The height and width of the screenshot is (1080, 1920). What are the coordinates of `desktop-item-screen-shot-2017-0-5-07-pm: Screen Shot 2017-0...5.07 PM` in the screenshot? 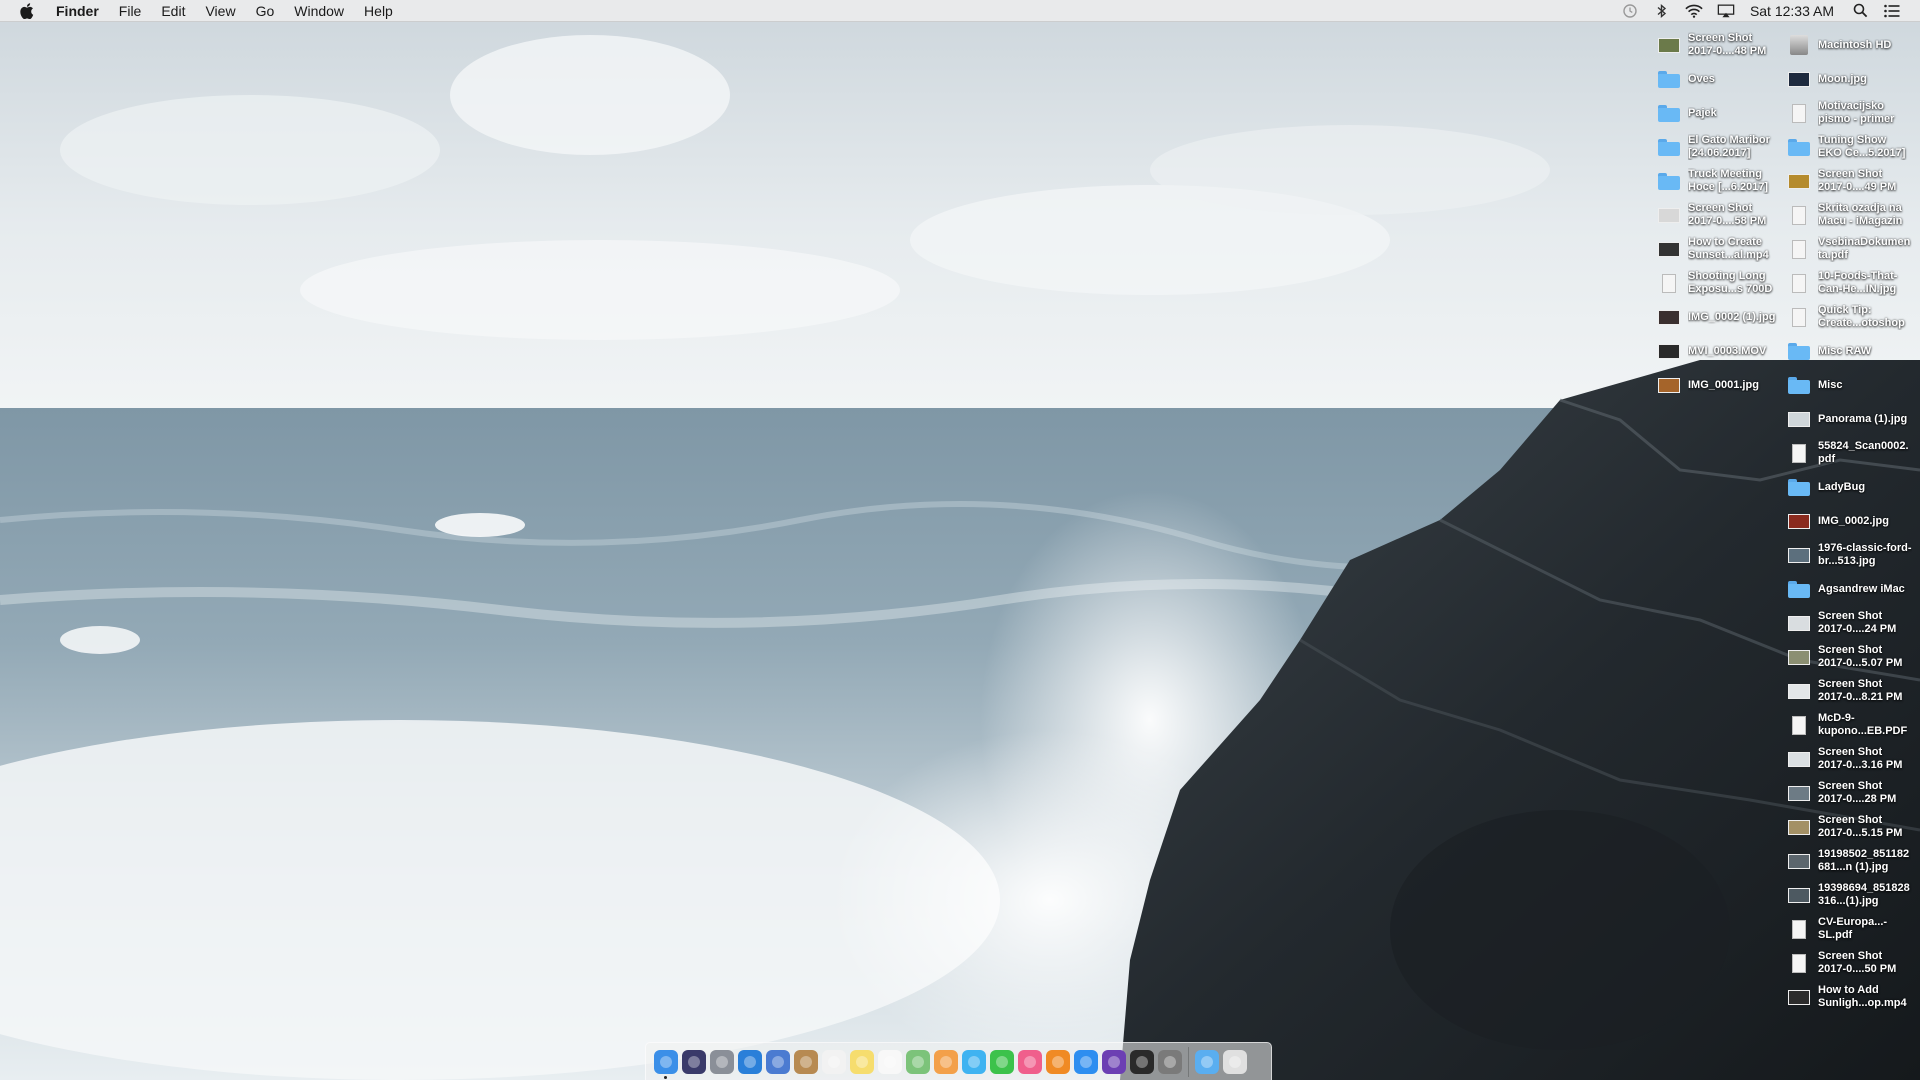 It's located at (1847, 657).